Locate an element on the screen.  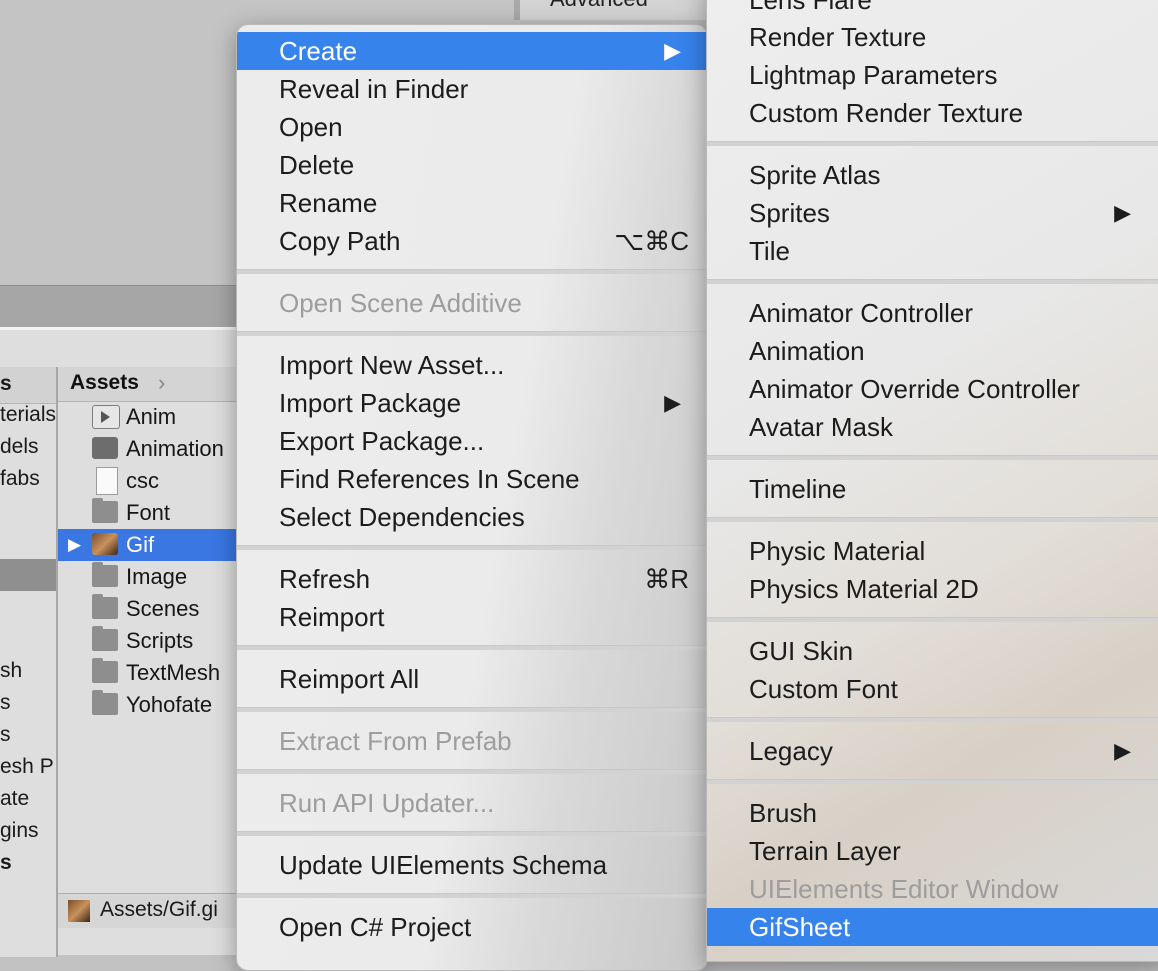
asset-row-image: Image is located at coordinates (149, 577).